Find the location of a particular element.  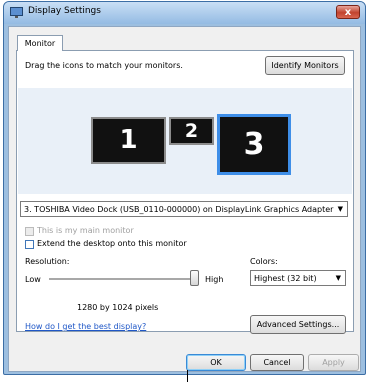

colors-select: Highest (32 bit) ▼ is located at coordinates (298, 278).